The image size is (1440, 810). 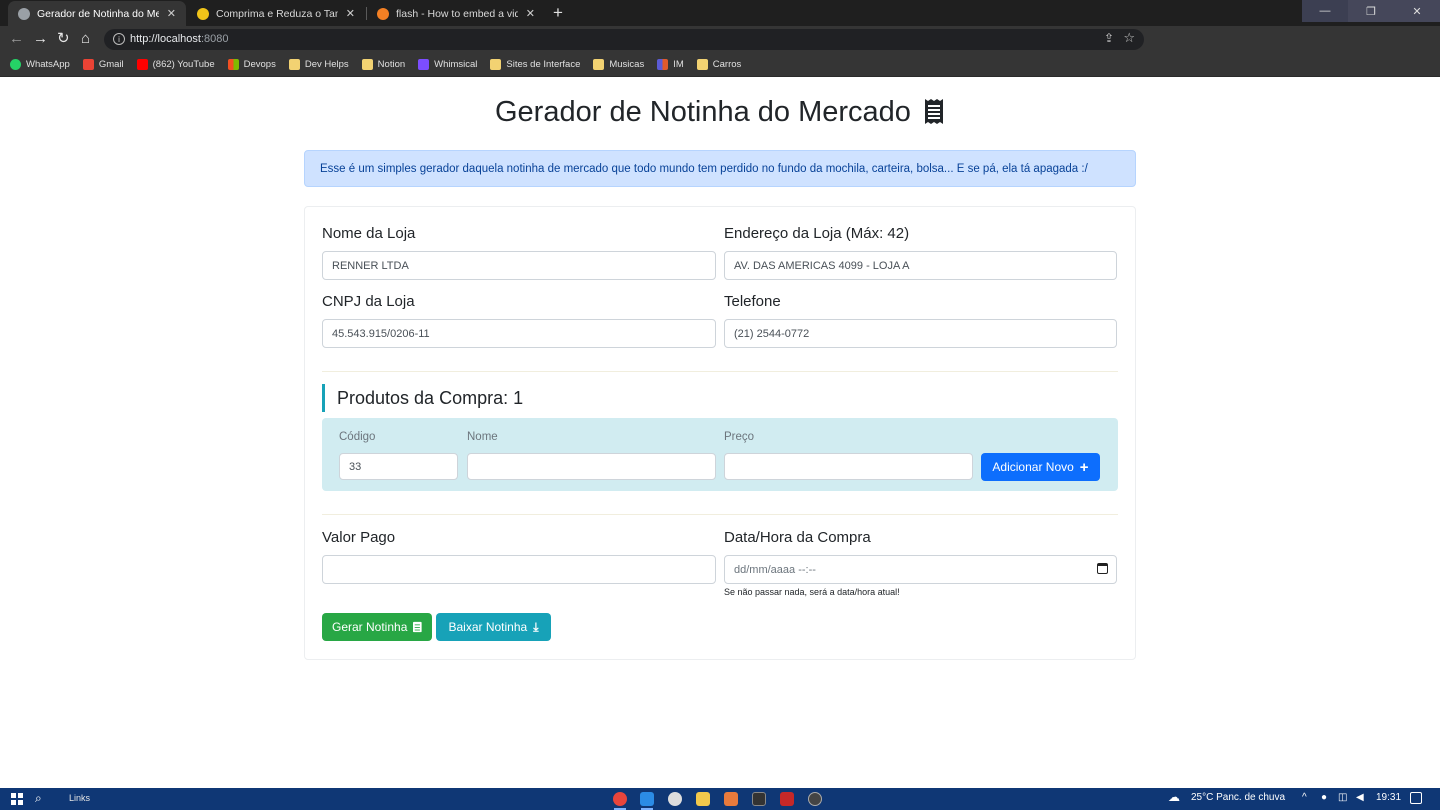 I want to click on amount-paid-input, so click(x=519, y=569).